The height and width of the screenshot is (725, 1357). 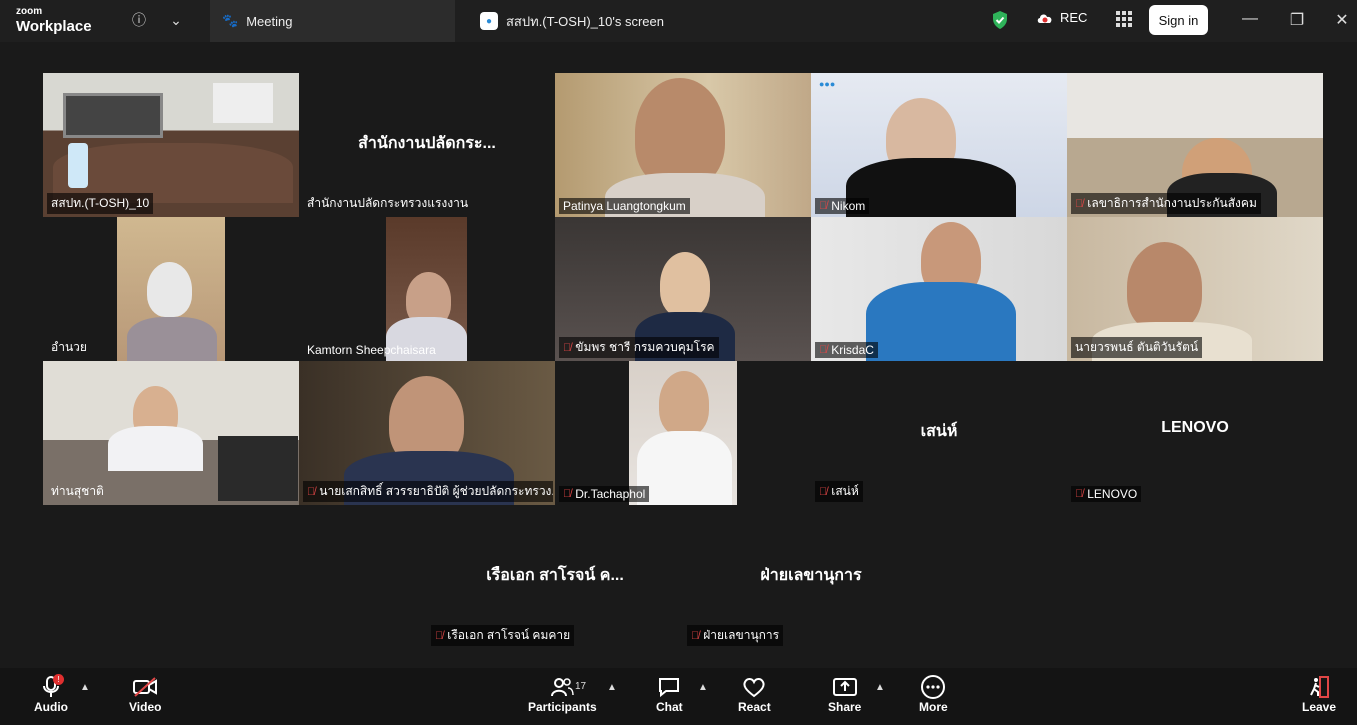 What do you see at coordinates (171, 145) in the screenshot?
I see `video-tile: สสปท.(T-OSH)_10` at bounding box center [171, 145].